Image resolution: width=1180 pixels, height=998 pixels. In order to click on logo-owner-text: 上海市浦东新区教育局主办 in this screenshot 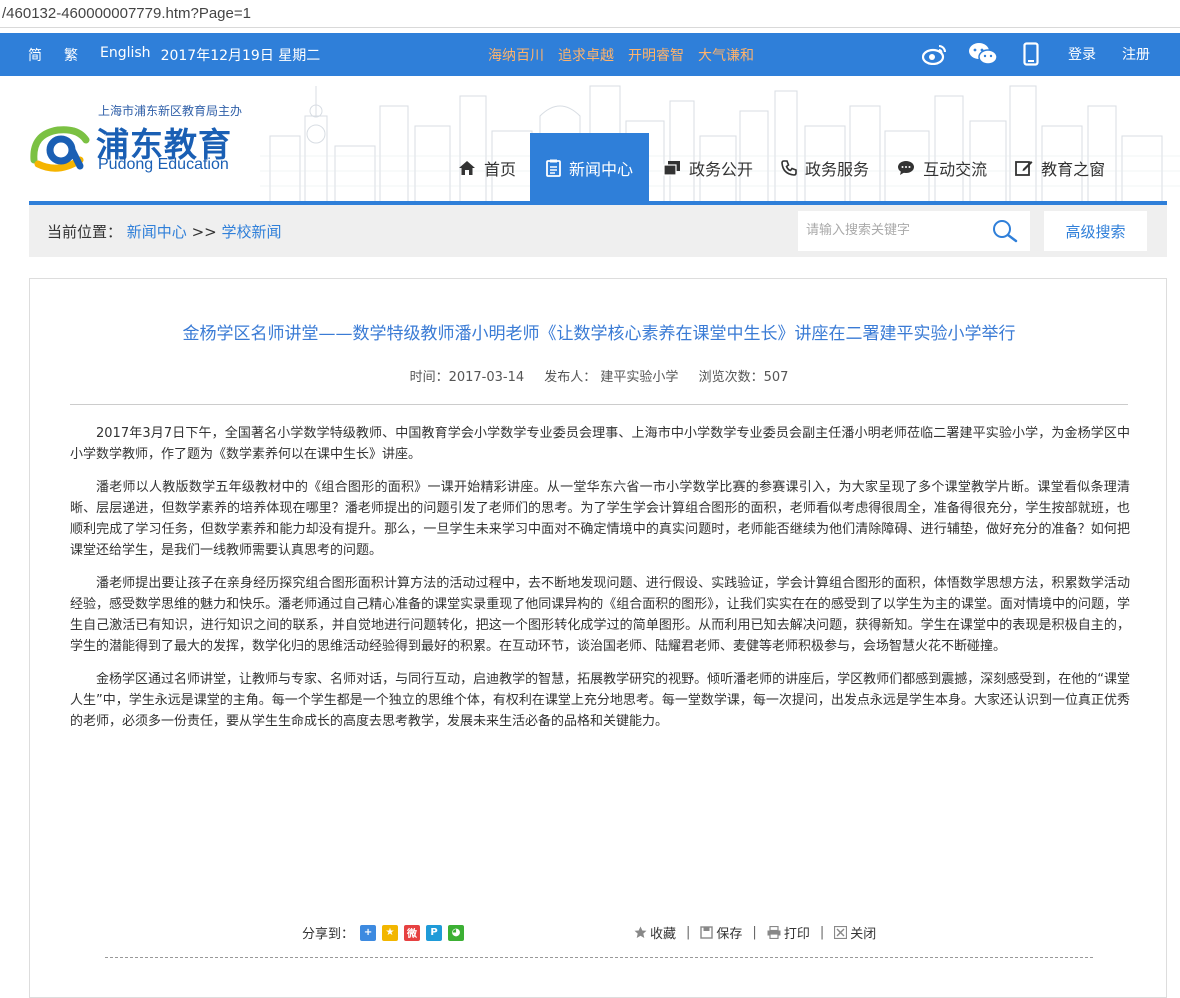, I will do `click(170, 111)`.